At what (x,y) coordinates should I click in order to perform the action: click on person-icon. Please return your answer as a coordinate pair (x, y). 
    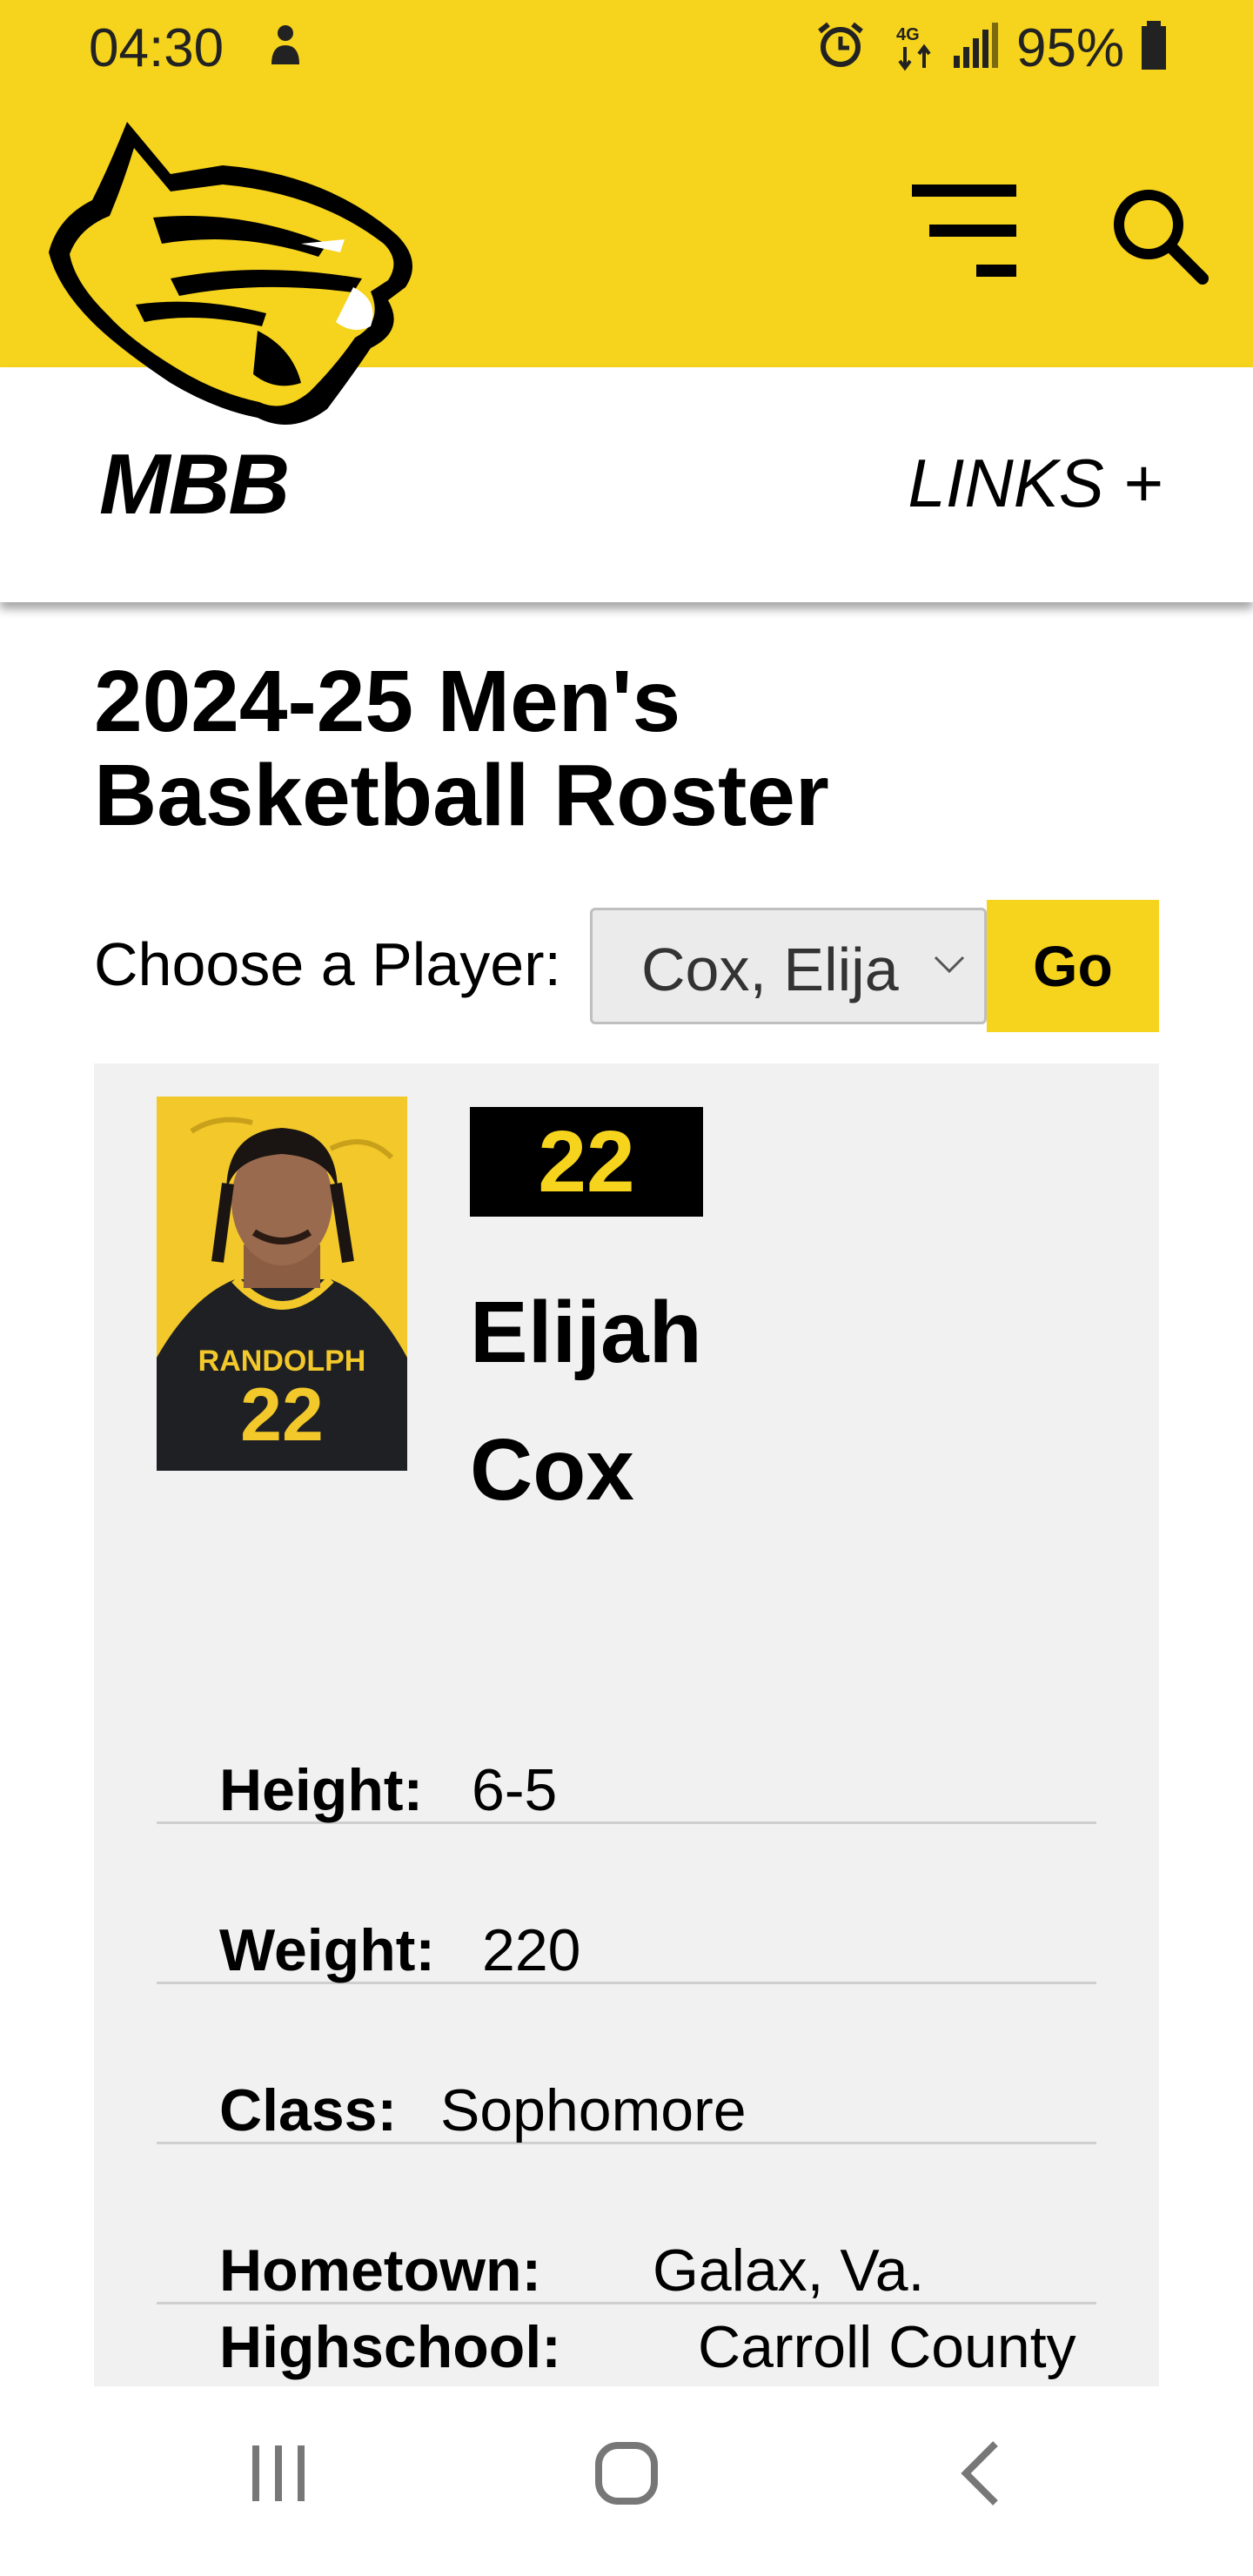
    Looking at the image, I should click on (285, 44).